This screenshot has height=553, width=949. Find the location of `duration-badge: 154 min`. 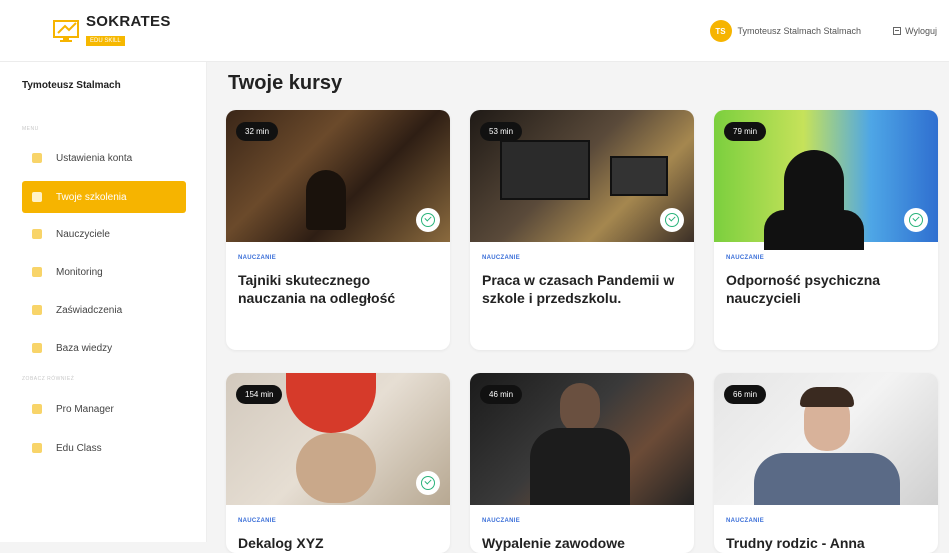

duration-badge: 154 min is located at coordinates (259, 394).